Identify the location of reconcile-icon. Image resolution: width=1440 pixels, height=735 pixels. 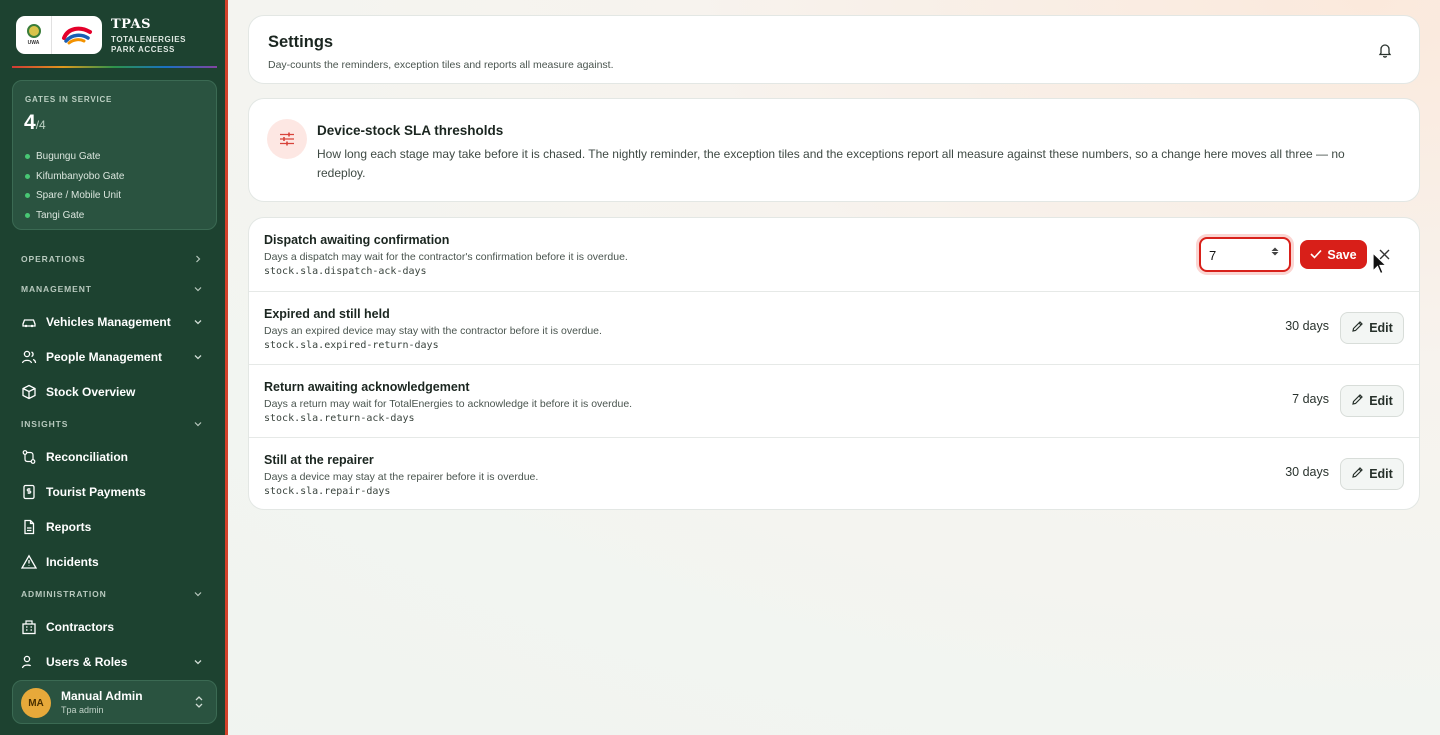
(29, 457).